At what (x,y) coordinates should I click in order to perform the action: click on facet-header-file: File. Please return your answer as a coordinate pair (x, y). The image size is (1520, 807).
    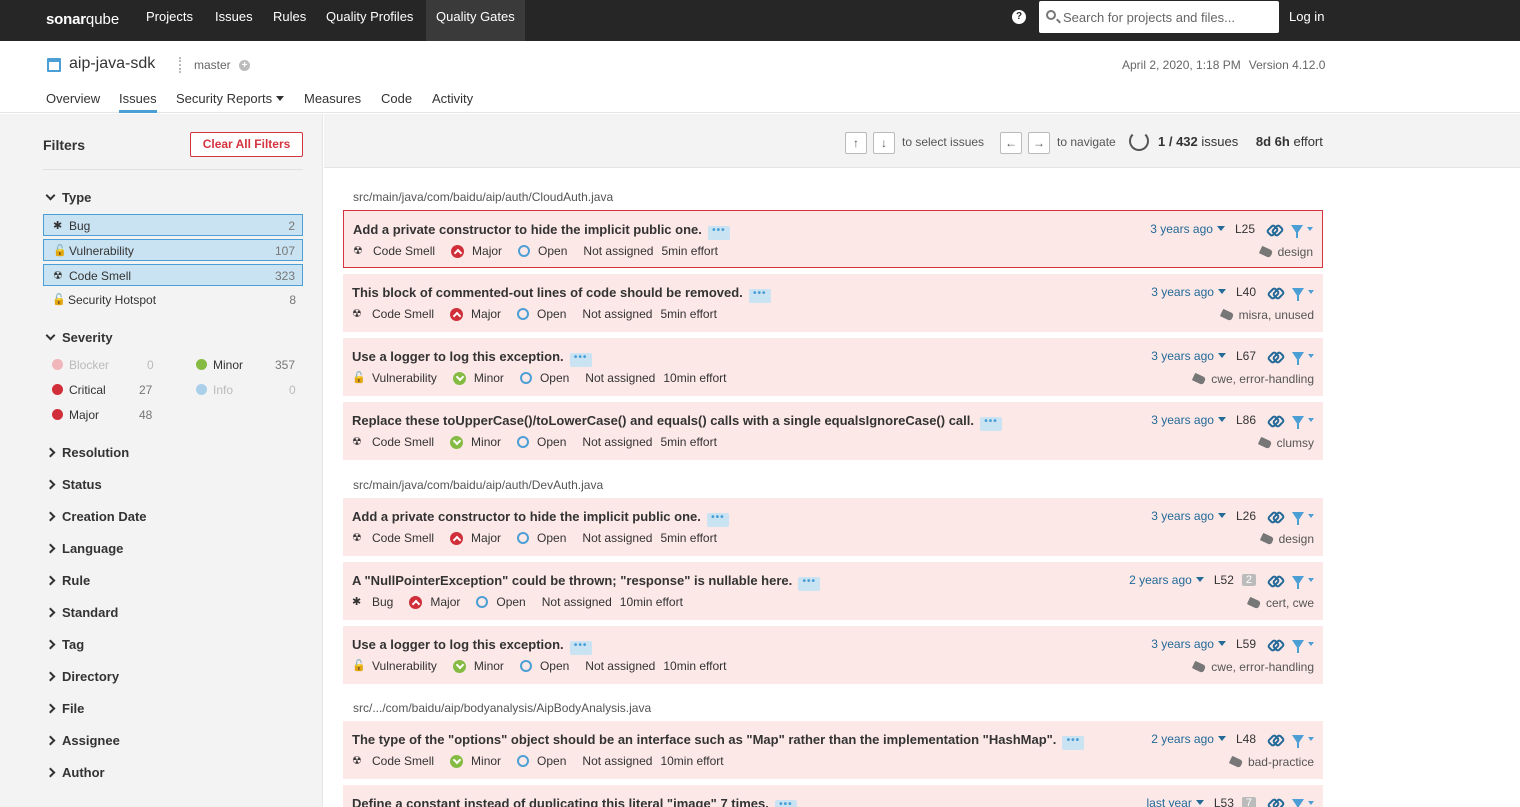
    Looking at the image, I should click on (64, 708).